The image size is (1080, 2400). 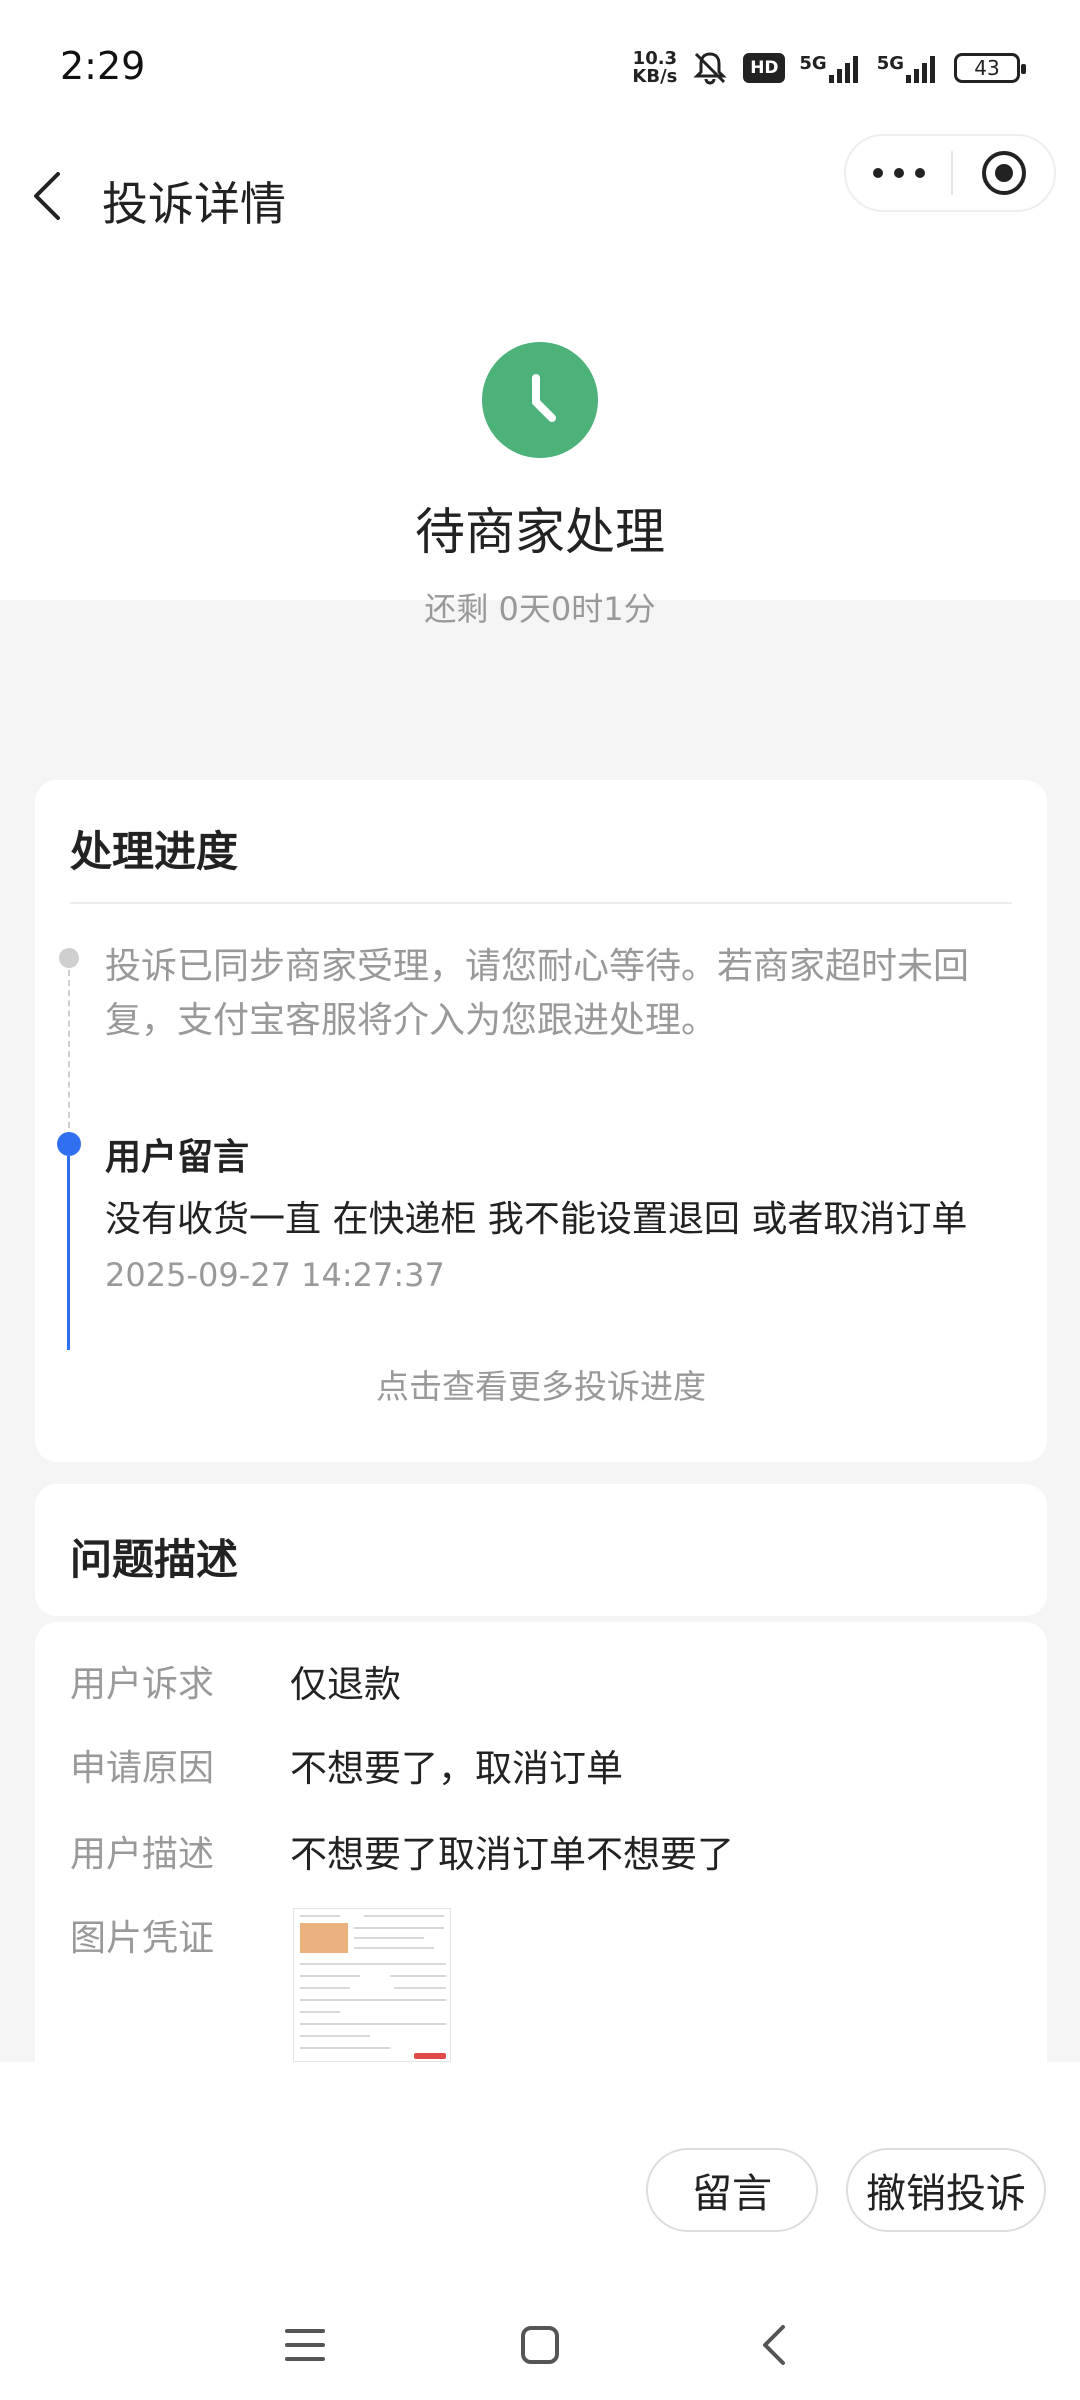 What do you see at coordinates (142, 1854) in the screenshot?
I see `row-label: 用户描述` at bounding box center [142, 1854].